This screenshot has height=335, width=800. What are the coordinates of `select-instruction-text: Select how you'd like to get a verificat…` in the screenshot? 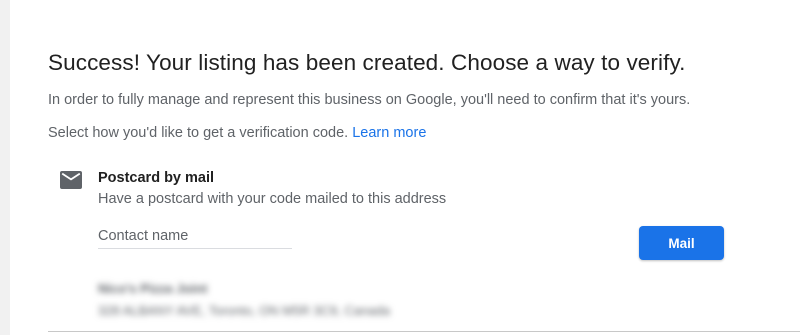 It's located at (198, 133).